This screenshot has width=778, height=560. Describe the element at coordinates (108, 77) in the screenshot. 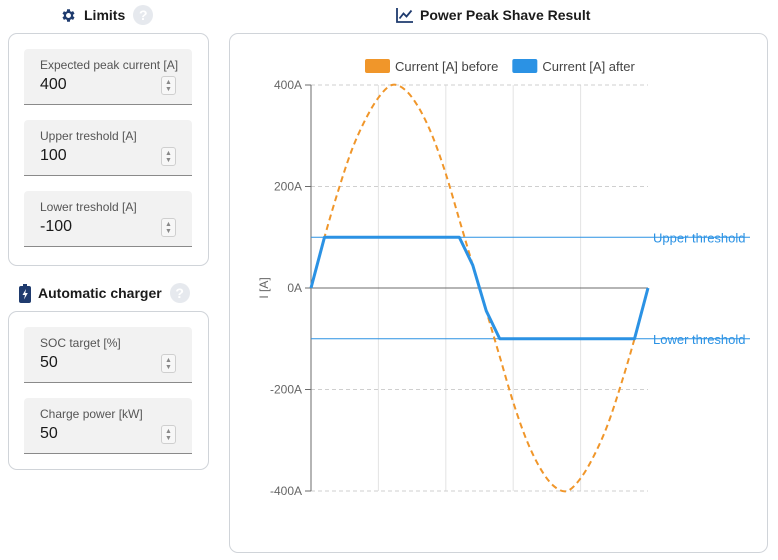

I see `expected-peak-current-field: Expected peak current [A] 400 ▲ ▼` at that location.